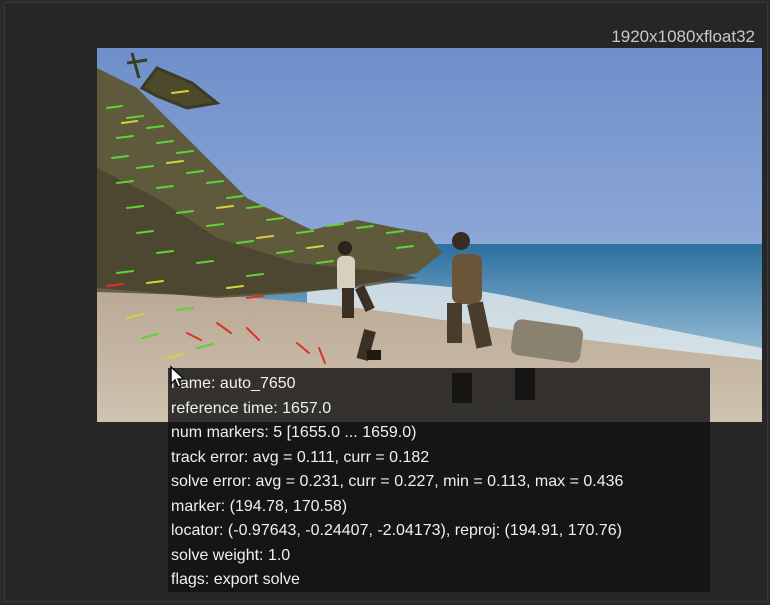 The height and width of the screenshot is (605, 770). What do you see at coordinates (683, 36) in the screenshot?
I see `resolution-label: 1920x1080xfloat32` at bounding box center [683, 36].